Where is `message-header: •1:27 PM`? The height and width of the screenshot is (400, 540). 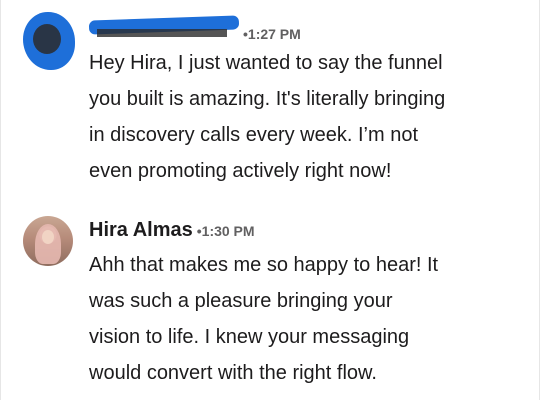 message-header: •1:27 PM is located at coordinates (298, 28).